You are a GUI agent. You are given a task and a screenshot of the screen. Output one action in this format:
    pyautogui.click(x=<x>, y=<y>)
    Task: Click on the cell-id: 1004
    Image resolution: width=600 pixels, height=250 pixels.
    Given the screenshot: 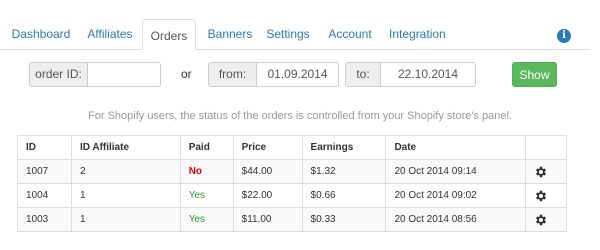 What is the action you would take?
    pyautogui.click(x=44, y=195)
    